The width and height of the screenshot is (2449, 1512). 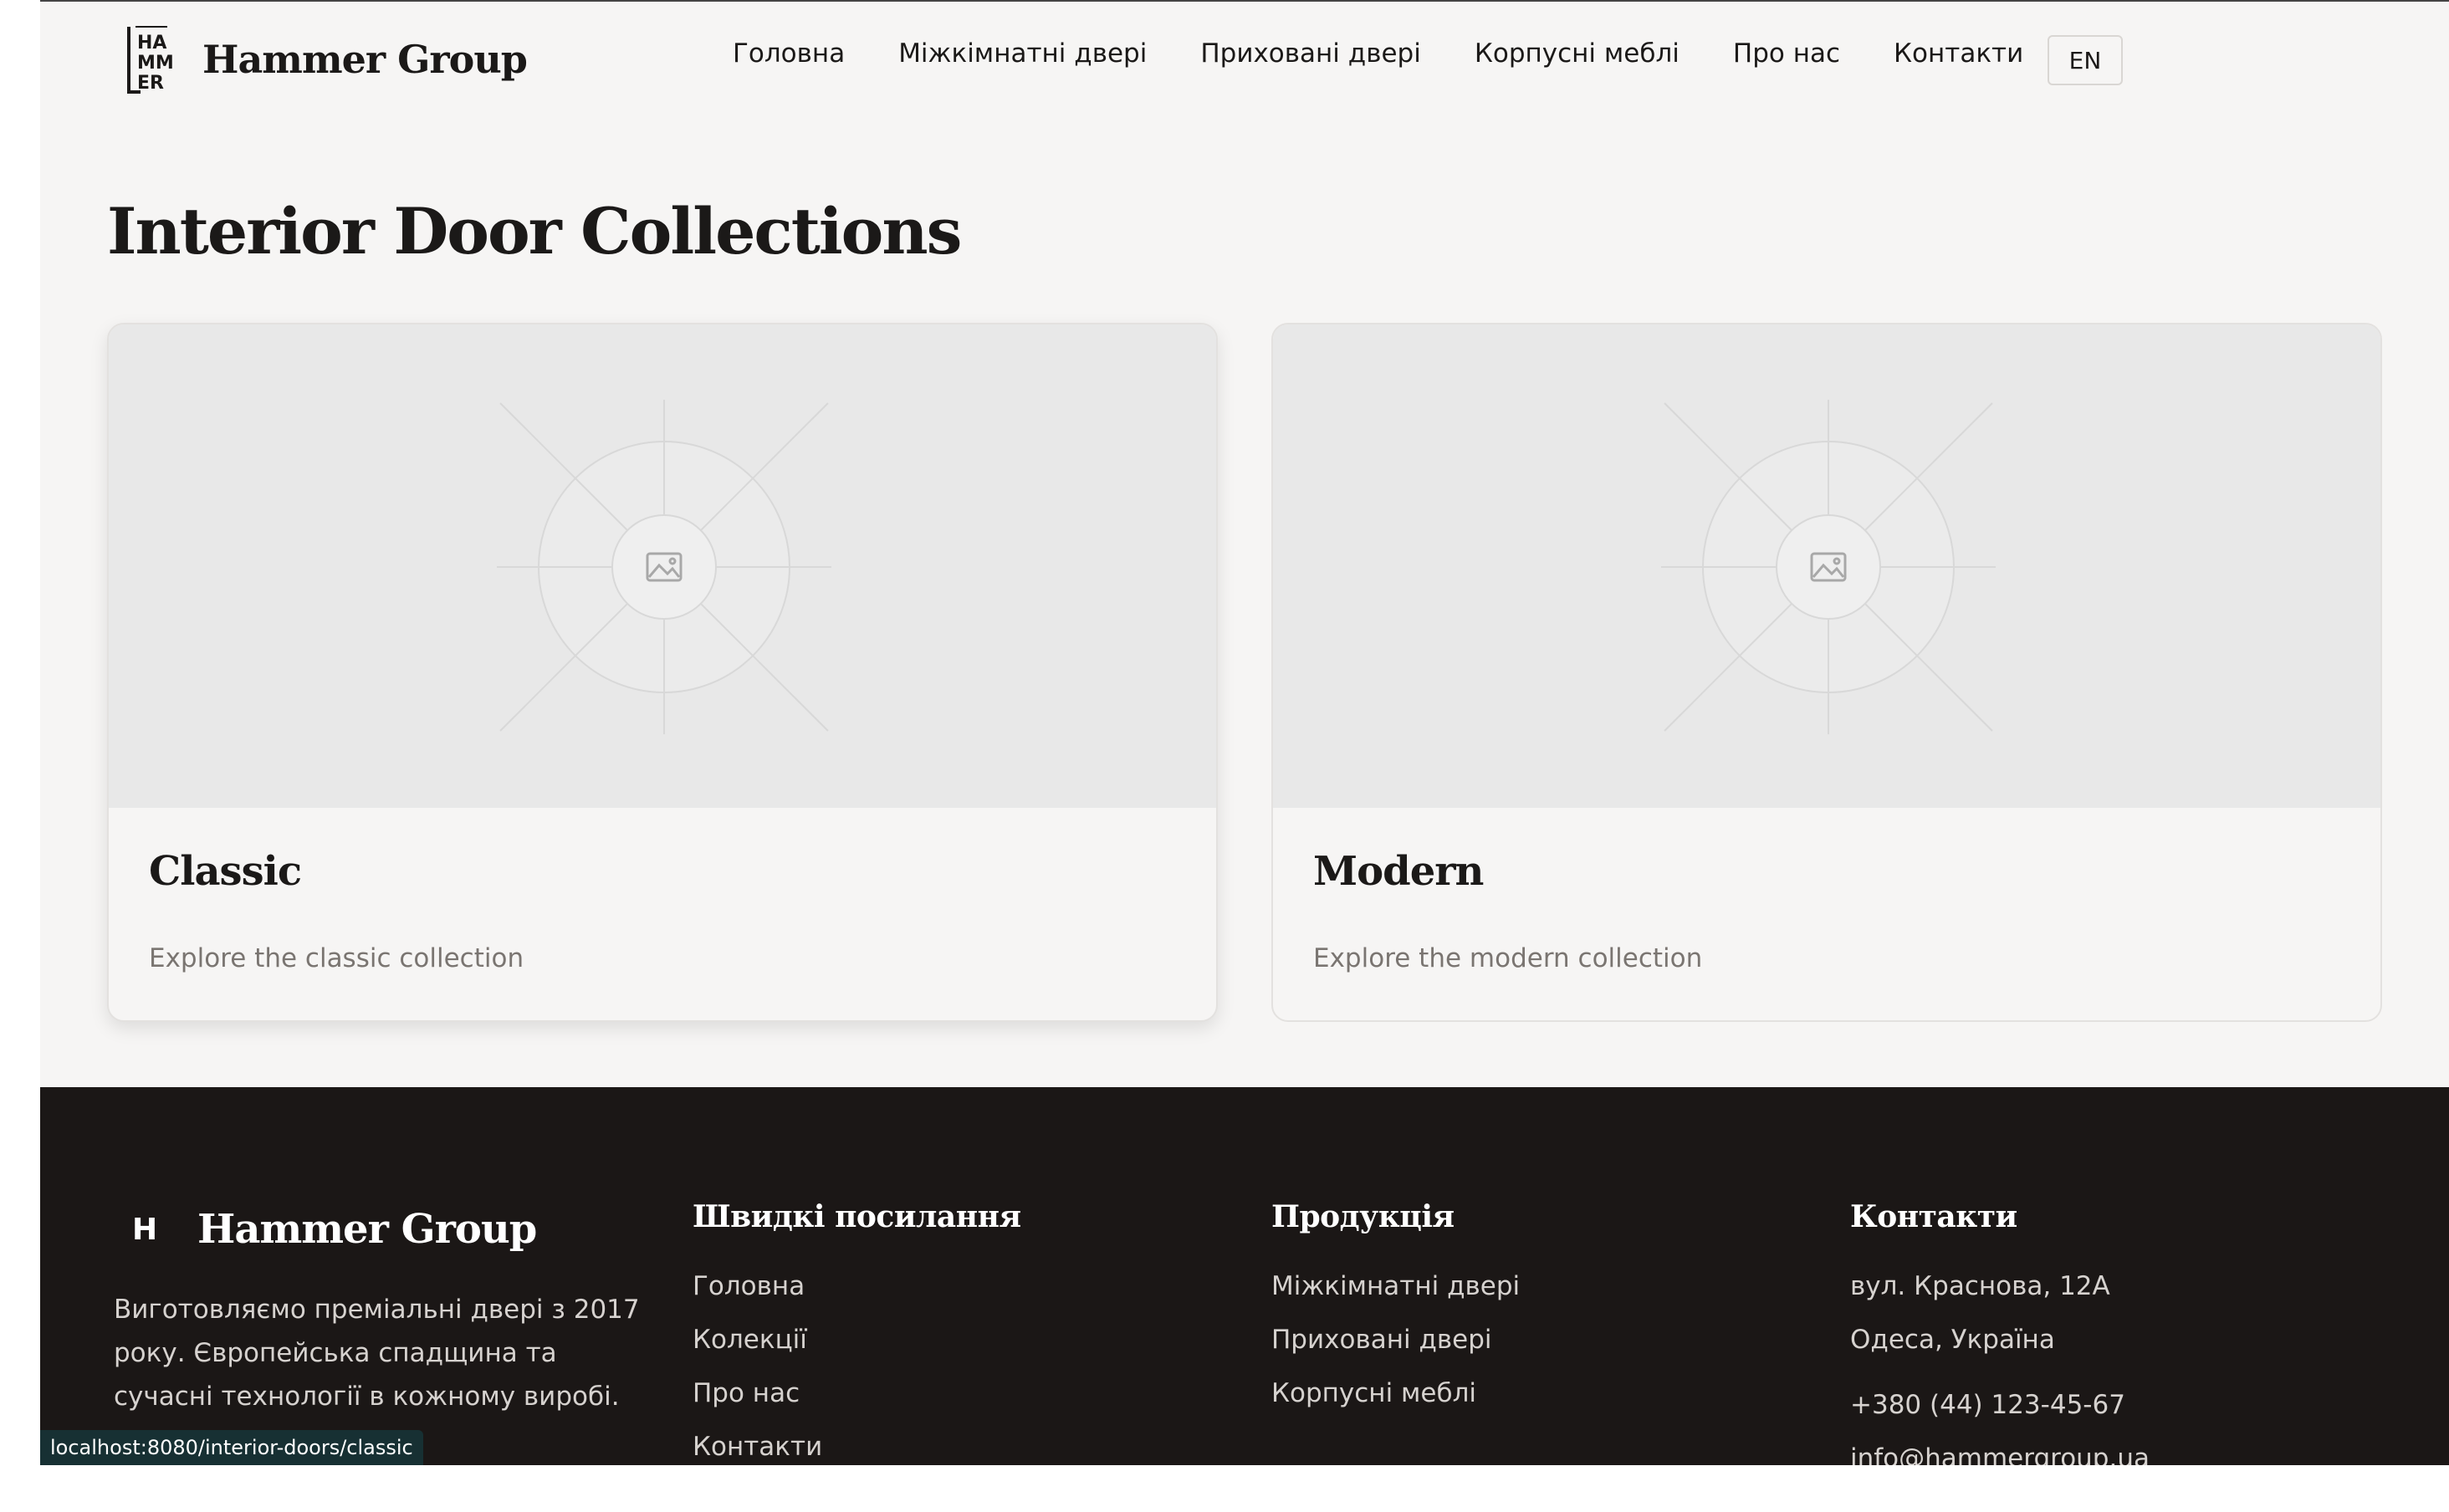 I want to click on hammer-logo-mark-icon: HA MM ER, so click(x=149, y=59).